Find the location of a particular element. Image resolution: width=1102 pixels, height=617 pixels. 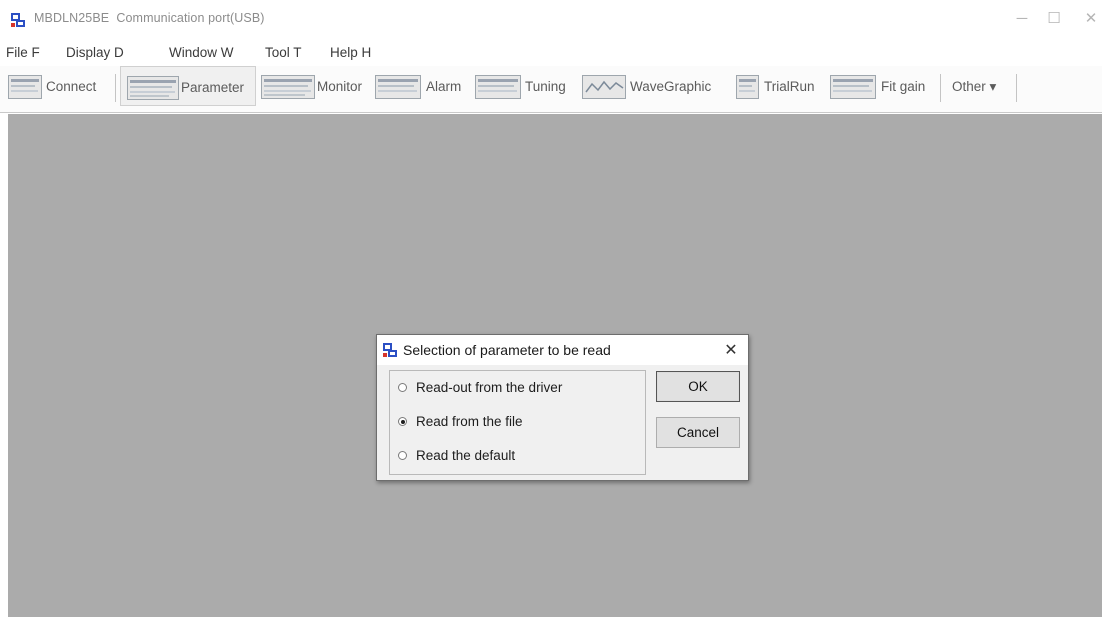

menu-bar: File F Display D Window W Tool T Help H is located at coordinates (551, 52).